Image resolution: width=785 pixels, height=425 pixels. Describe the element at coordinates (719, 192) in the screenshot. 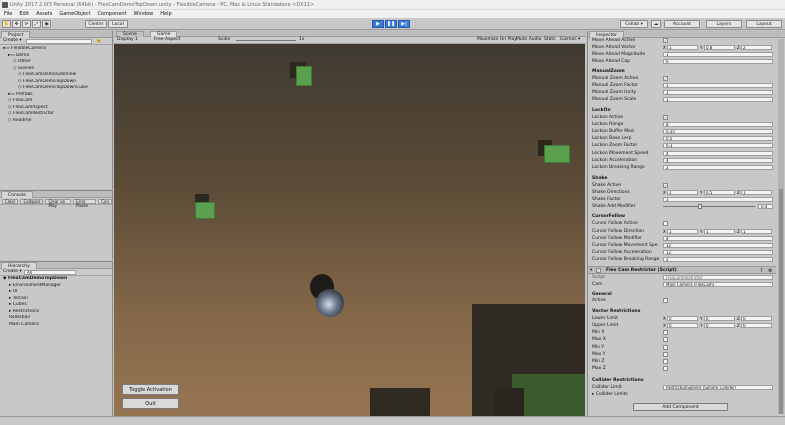

I see `vector-component-field: 0.5` at that location.